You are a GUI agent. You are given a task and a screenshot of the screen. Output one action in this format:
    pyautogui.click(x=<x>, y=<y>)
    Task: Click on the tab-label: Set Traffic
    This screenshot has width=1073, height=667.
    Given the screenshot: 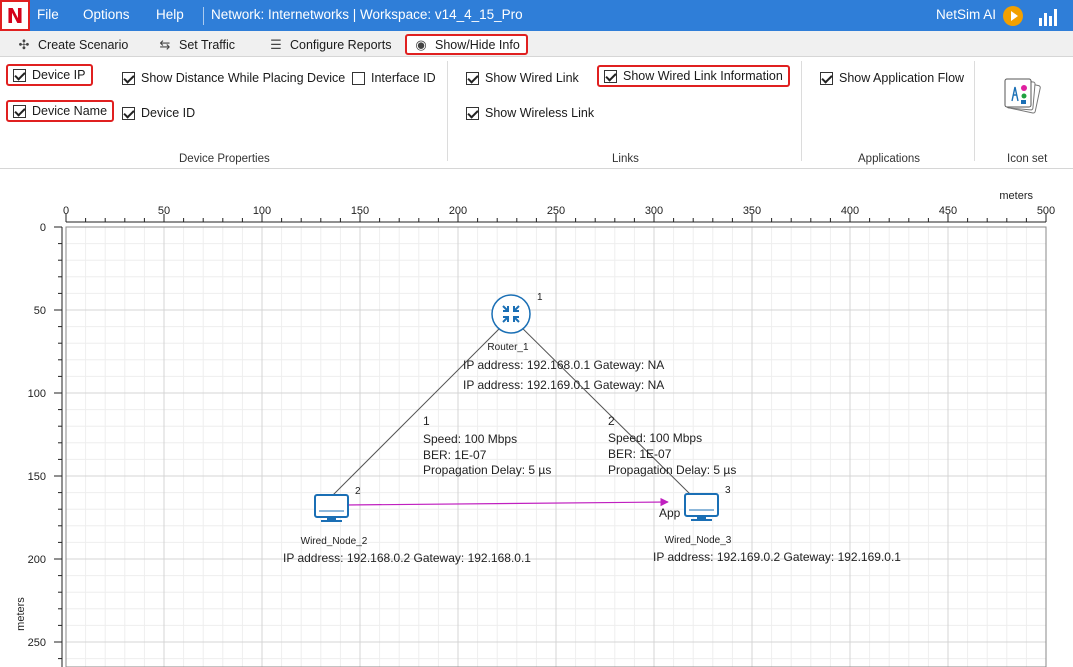 What is the action you would take?
    pyautogui.click(x=207, y=44)
    